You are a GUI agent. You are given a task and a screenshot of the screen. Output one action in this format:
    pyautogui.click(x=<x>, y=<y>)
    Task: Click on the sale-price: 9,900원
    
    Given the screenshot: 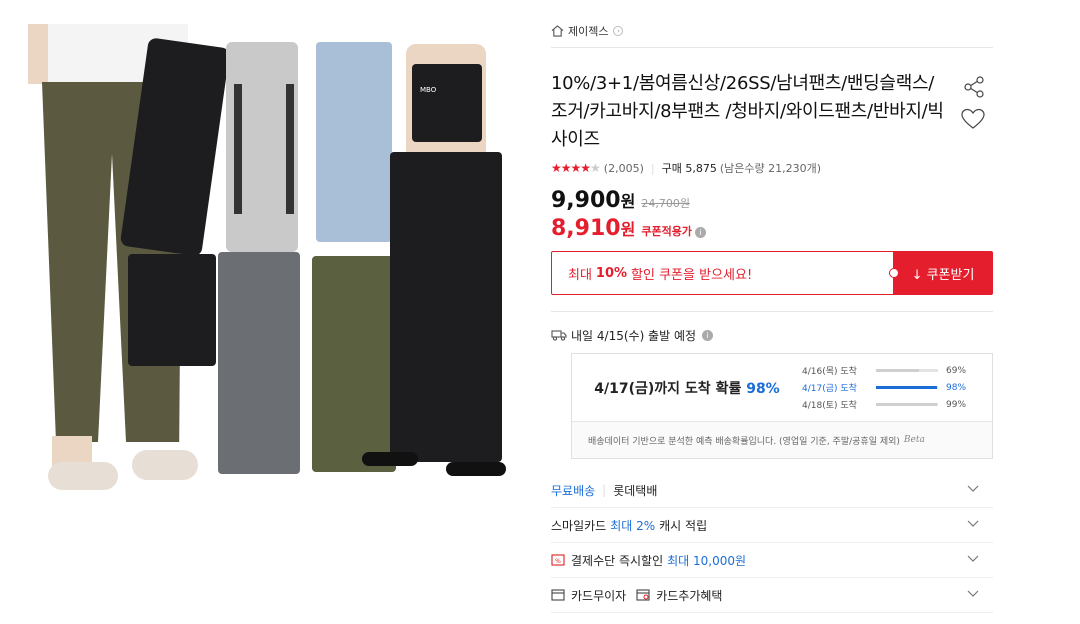 What is the action you would take?
    pyautogui.click(x=593, y=200)
    